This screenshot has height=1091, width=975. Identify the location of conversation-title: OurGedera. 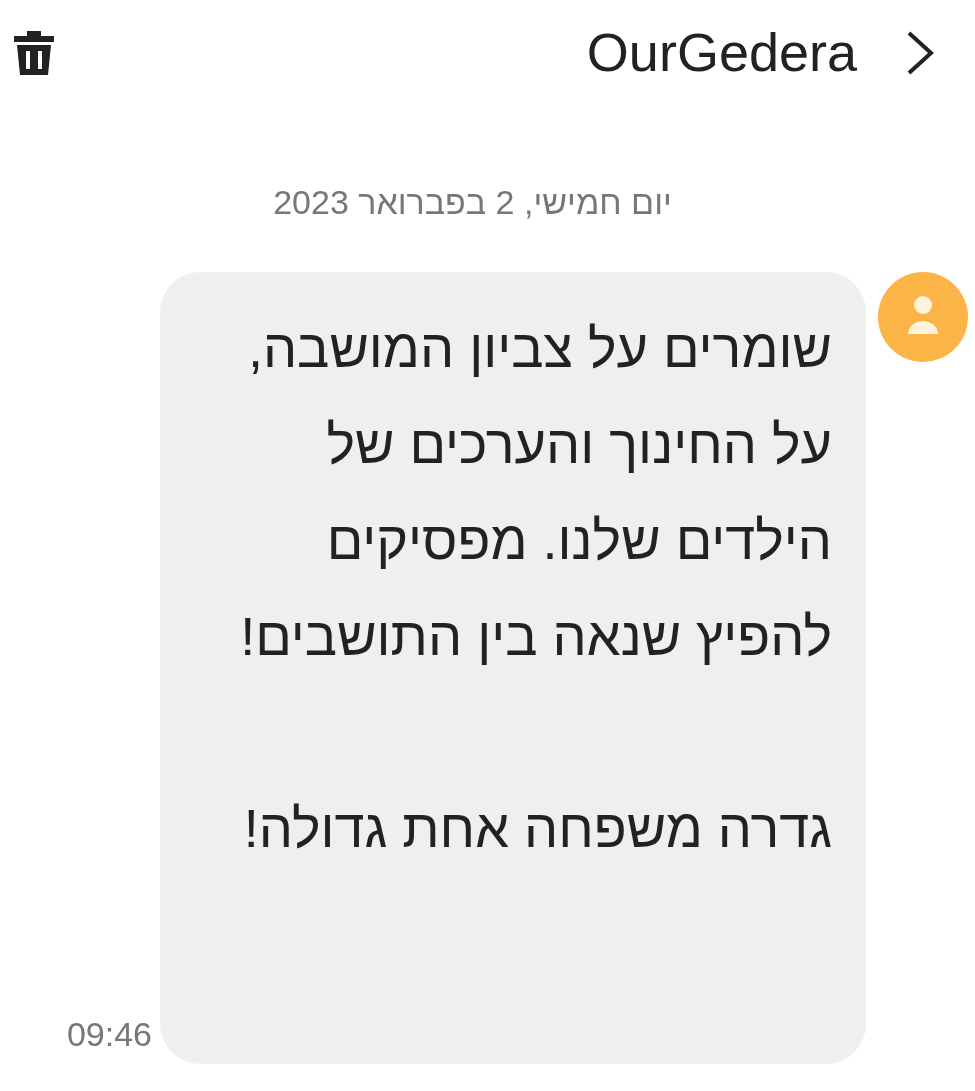
(721, 52).